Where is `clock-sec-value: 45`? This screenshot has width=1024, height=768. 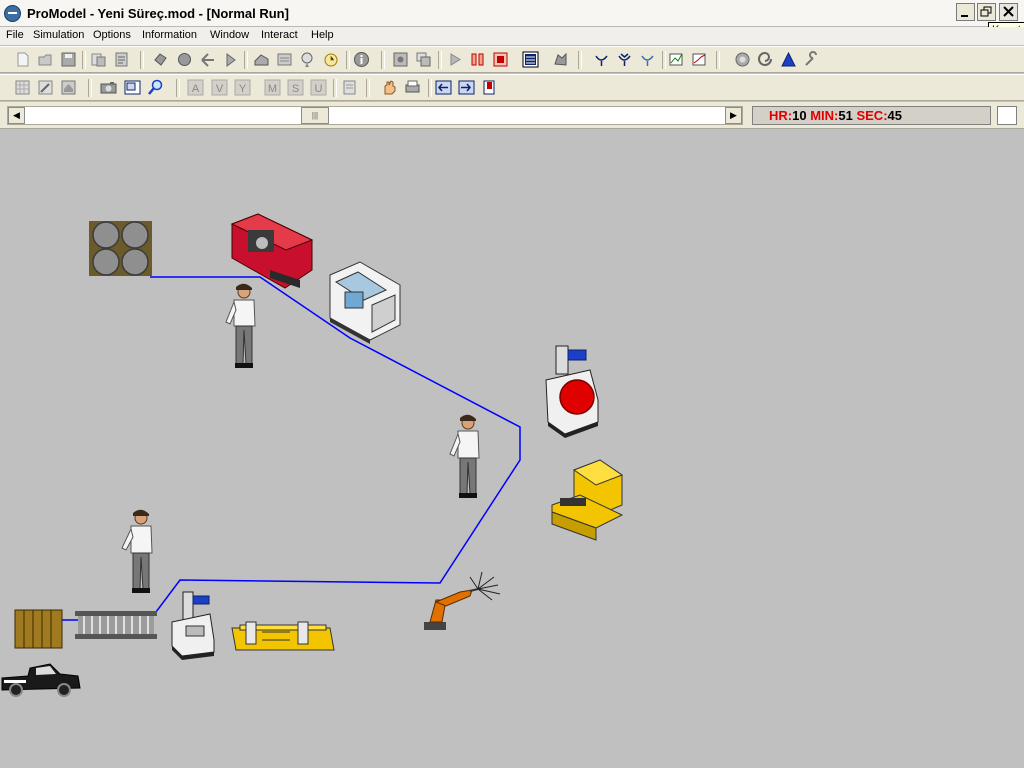 clock-sec-value: 45 is located at coordinates (894, 115).